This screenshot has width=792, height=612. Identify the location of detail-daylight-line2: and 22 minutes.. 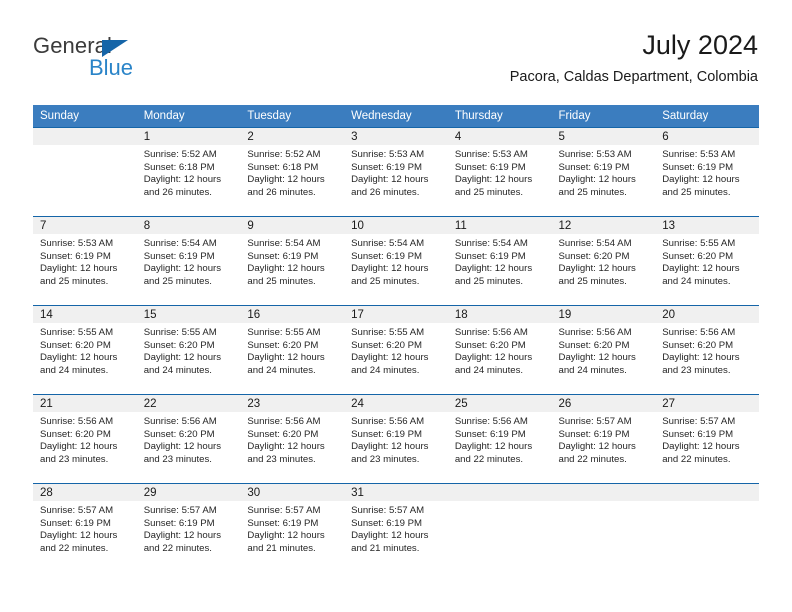
(696, 459).